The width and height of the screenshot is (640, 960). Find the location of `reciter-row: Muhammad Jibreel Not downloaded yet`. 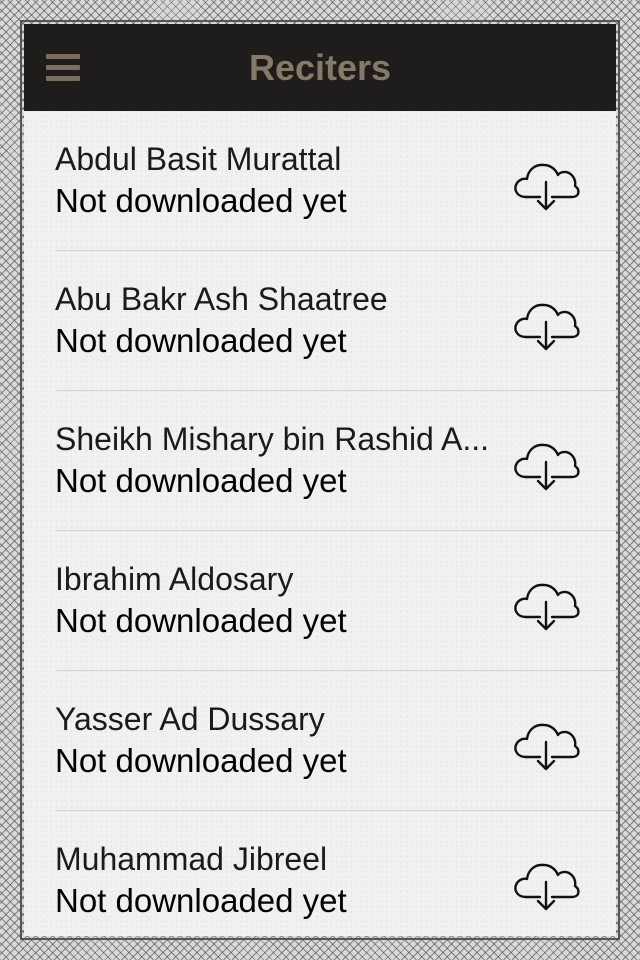

reciter-row: Muhammad Jibreel Not downloaded yet is located at coordinates (320, 873).